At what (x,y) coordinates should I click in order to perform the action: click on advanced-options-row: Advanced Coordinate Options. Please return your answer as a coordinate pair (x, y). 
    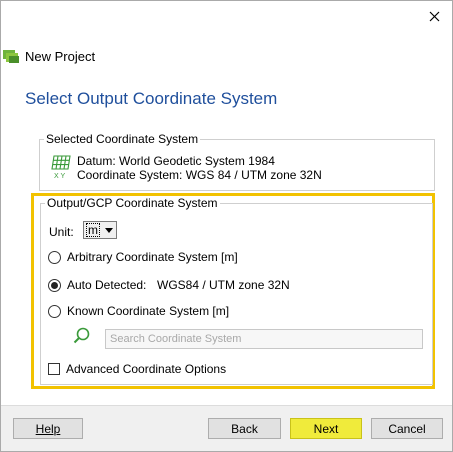
    Looking at the image, I should click on (137, 369).